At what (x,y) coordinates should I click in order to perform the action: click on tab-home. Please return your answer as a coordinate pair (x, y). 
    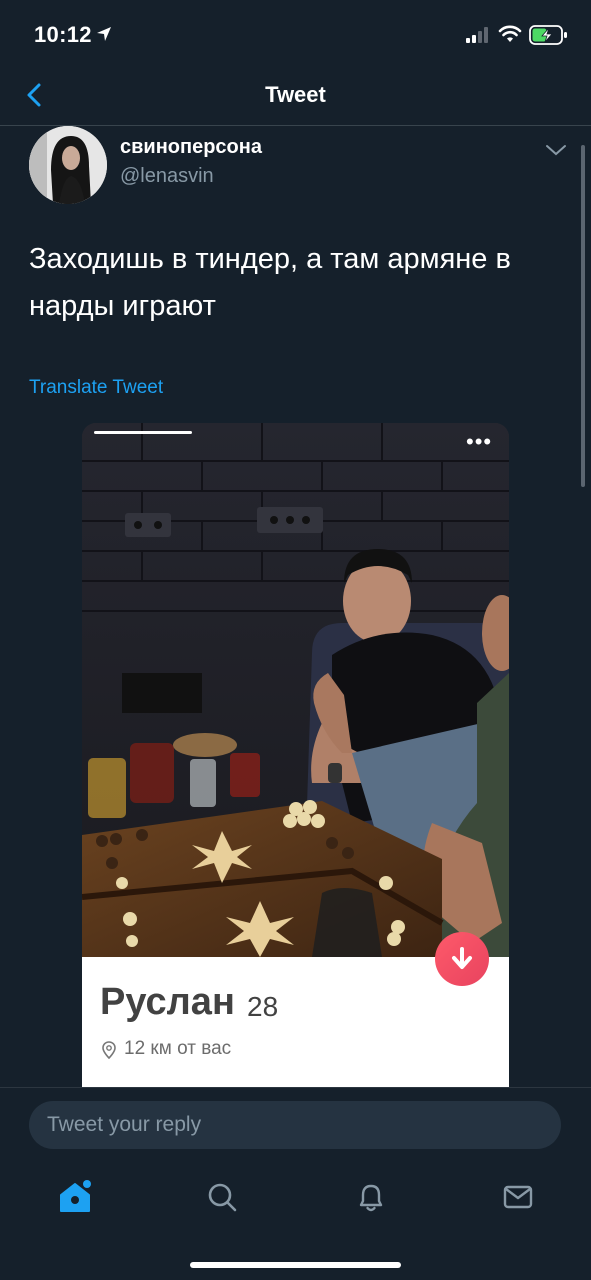
    Looking at the image, I should click on (75, 1197).